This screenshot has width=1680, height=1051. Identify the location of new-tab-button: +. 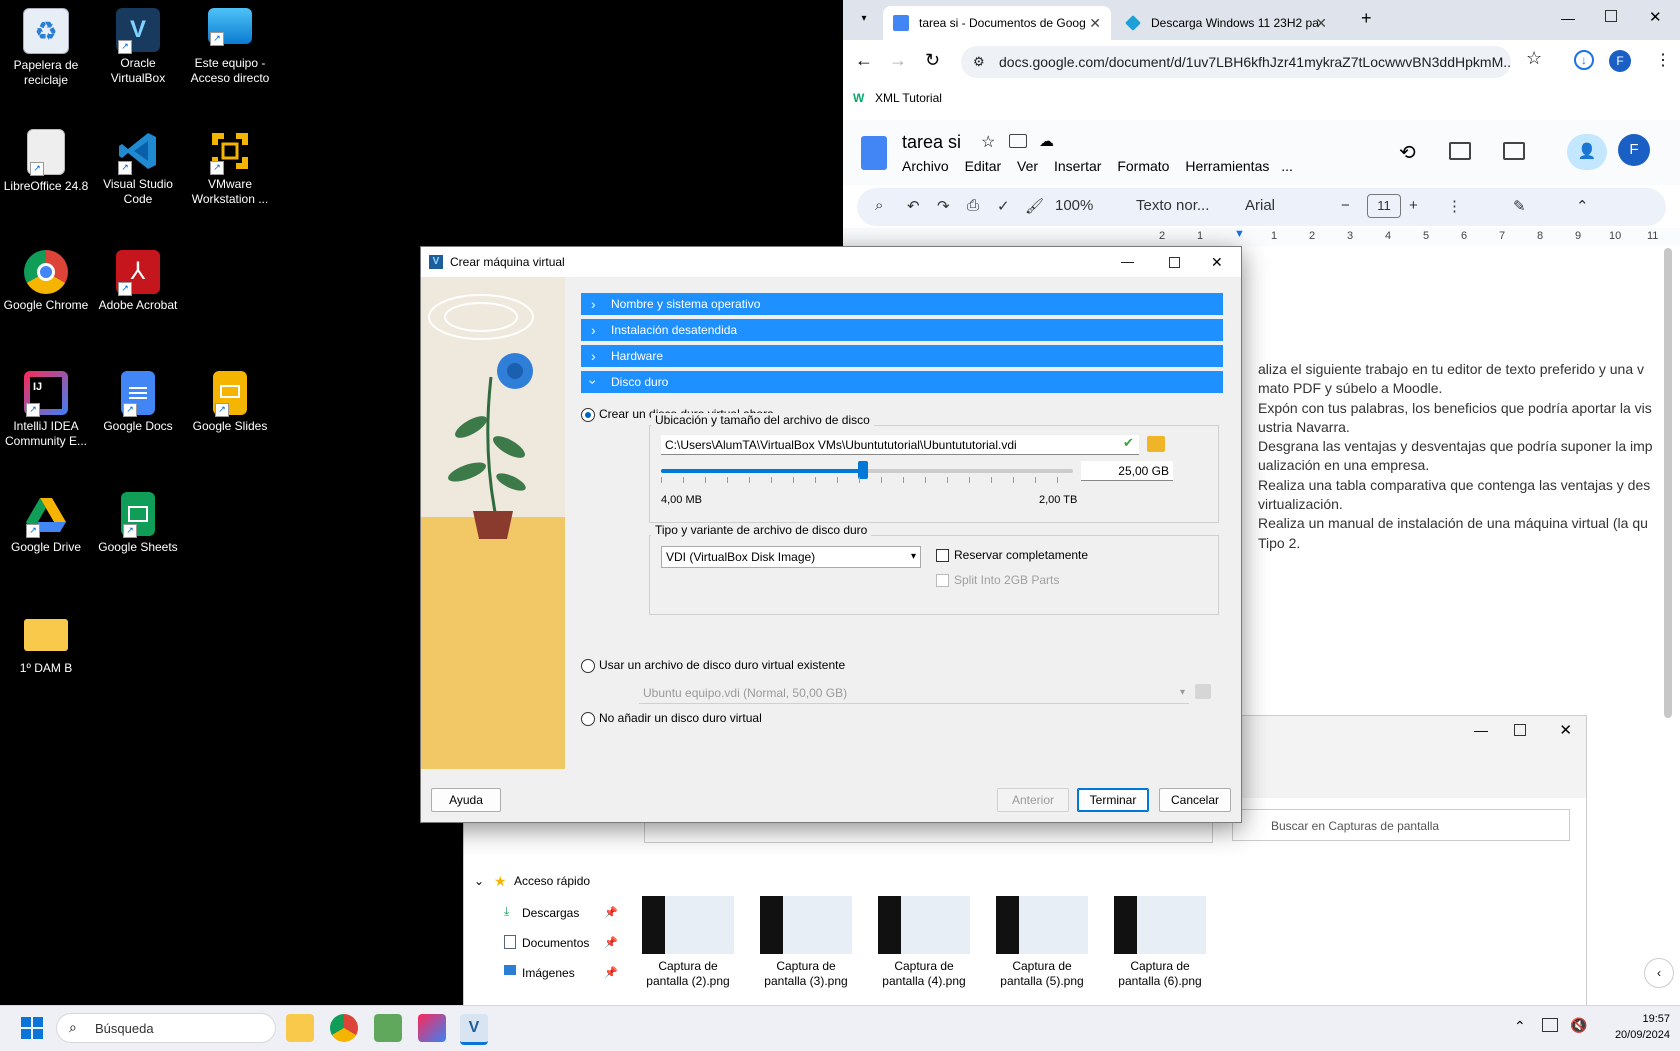
(1366, 18).